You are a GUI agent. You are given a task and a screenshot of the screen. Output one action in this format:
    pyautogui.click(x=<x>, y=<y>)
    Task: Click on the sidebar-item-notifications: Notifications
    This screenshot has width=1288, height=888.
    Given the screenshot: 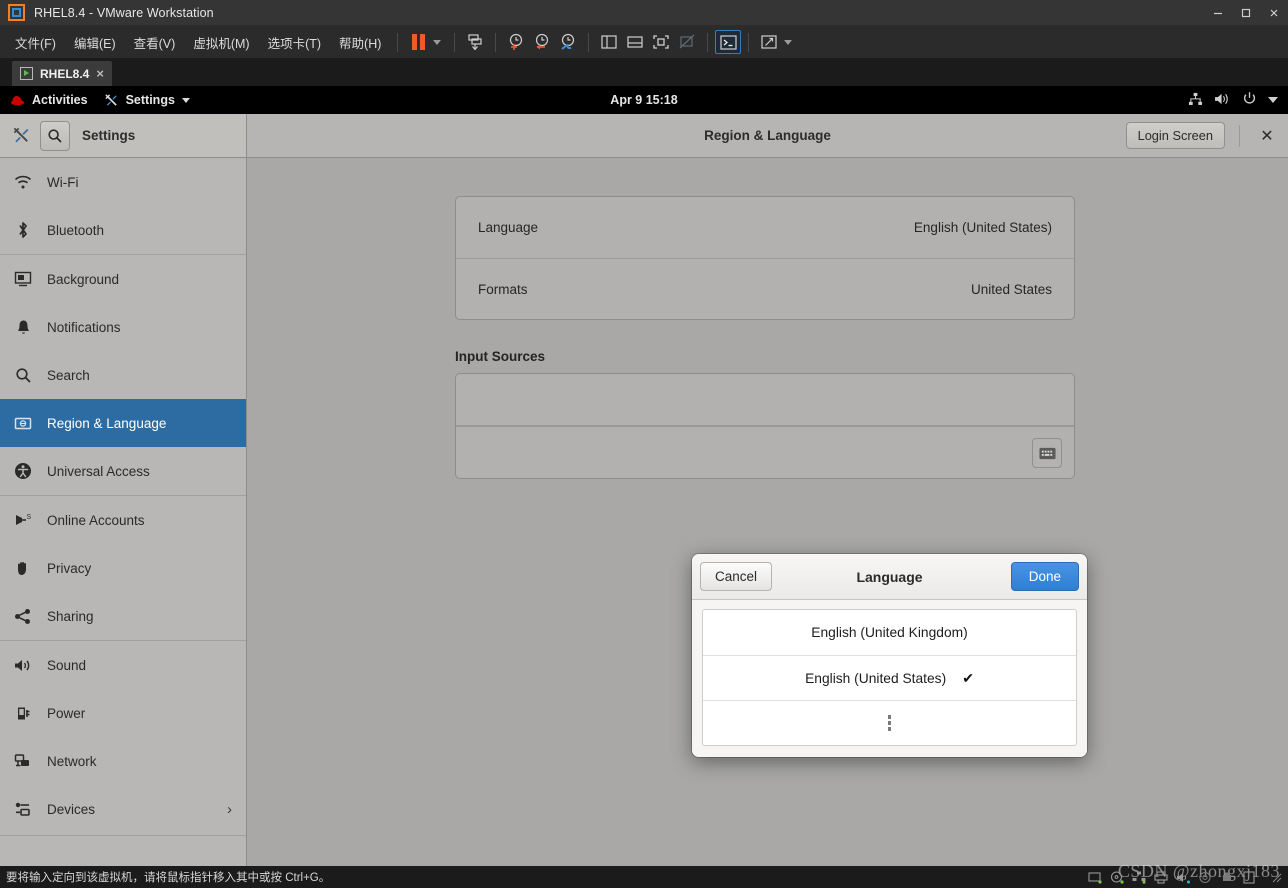 What is the action you would take?
    pyautogui.click(x=123, y=327)
    